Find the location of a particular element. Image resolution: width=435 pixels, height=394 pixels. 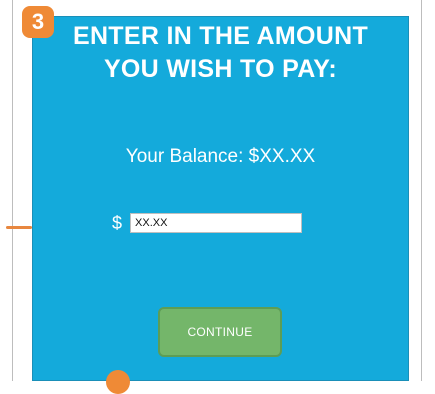

currency-symbol: $ is located at coordinates (117, 222).